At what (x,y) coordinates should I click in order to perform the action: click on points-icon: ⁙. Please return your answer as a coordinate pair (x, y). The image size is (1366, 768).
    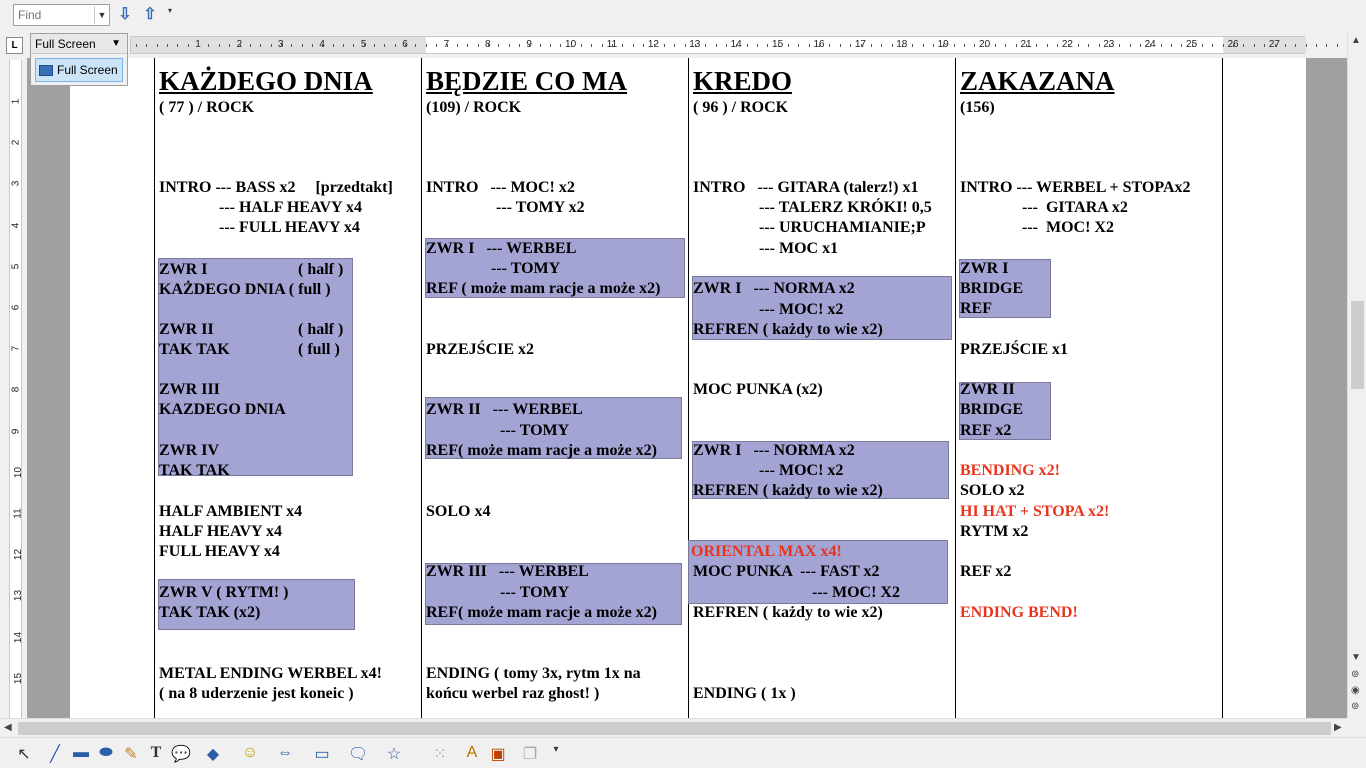
    Looking at the image, I should click on (440, 754).